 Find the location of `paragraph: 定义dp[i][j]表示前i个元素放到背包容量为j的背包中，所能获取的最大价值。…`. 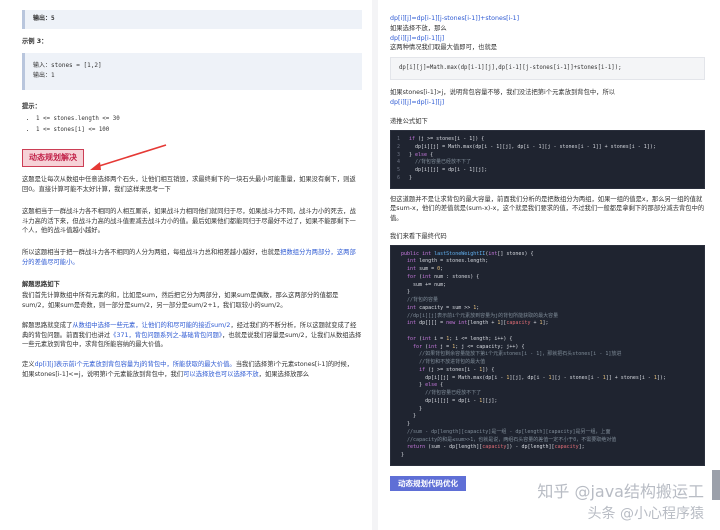

paragraph: 定义dp[i][j]表示前i个元素放到背包容量为j的背包中，所能获取的最大价值。… is located at coordinates (188, 365).